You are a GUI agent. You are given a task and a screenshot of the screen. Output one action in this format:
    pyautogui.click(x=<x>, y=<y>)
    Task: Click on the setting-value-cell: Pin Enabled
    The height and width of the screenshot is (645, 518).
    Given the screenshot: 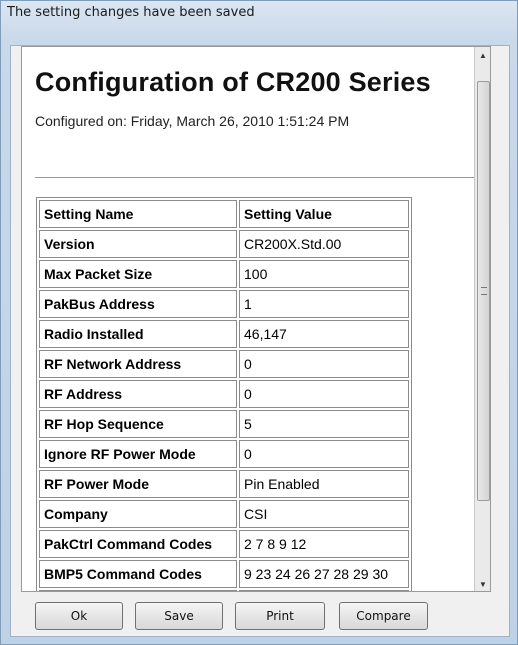 What is the action you would take?
    pyautogui.click(x=324, y=484)
    